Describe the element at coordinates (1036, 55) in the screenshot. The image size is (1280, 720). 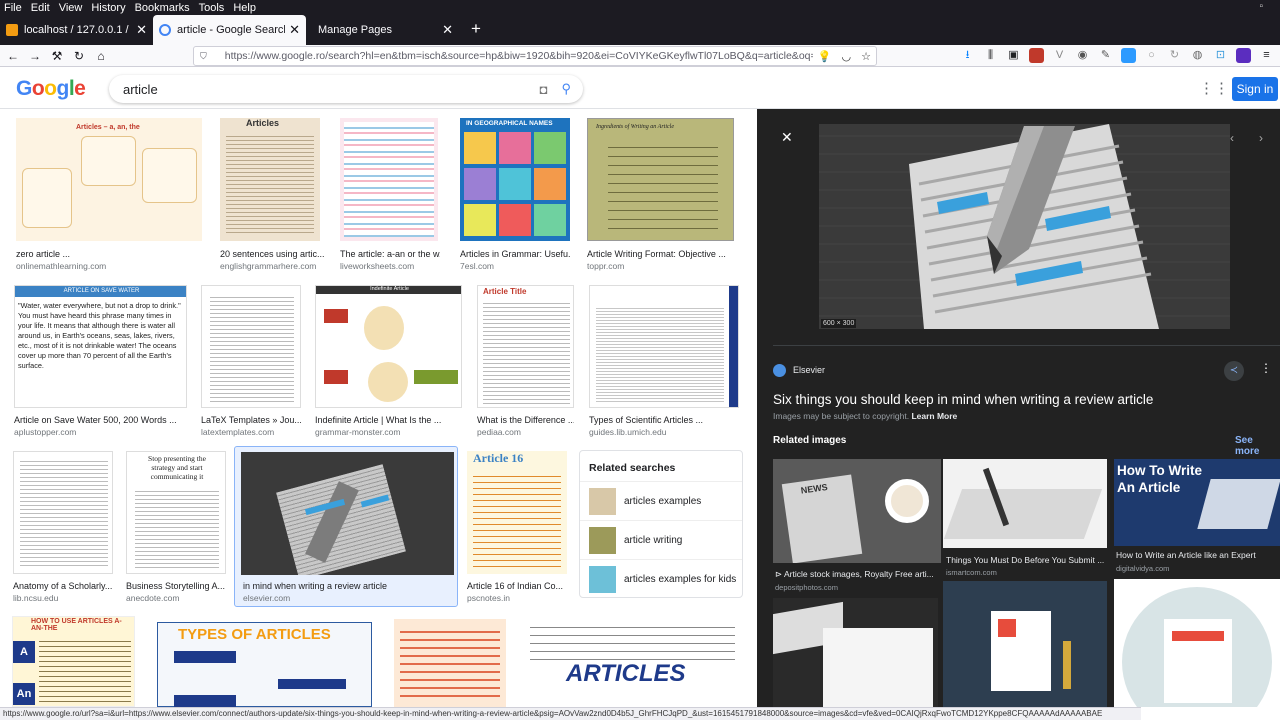
I see `extension-red-icon` at that location.